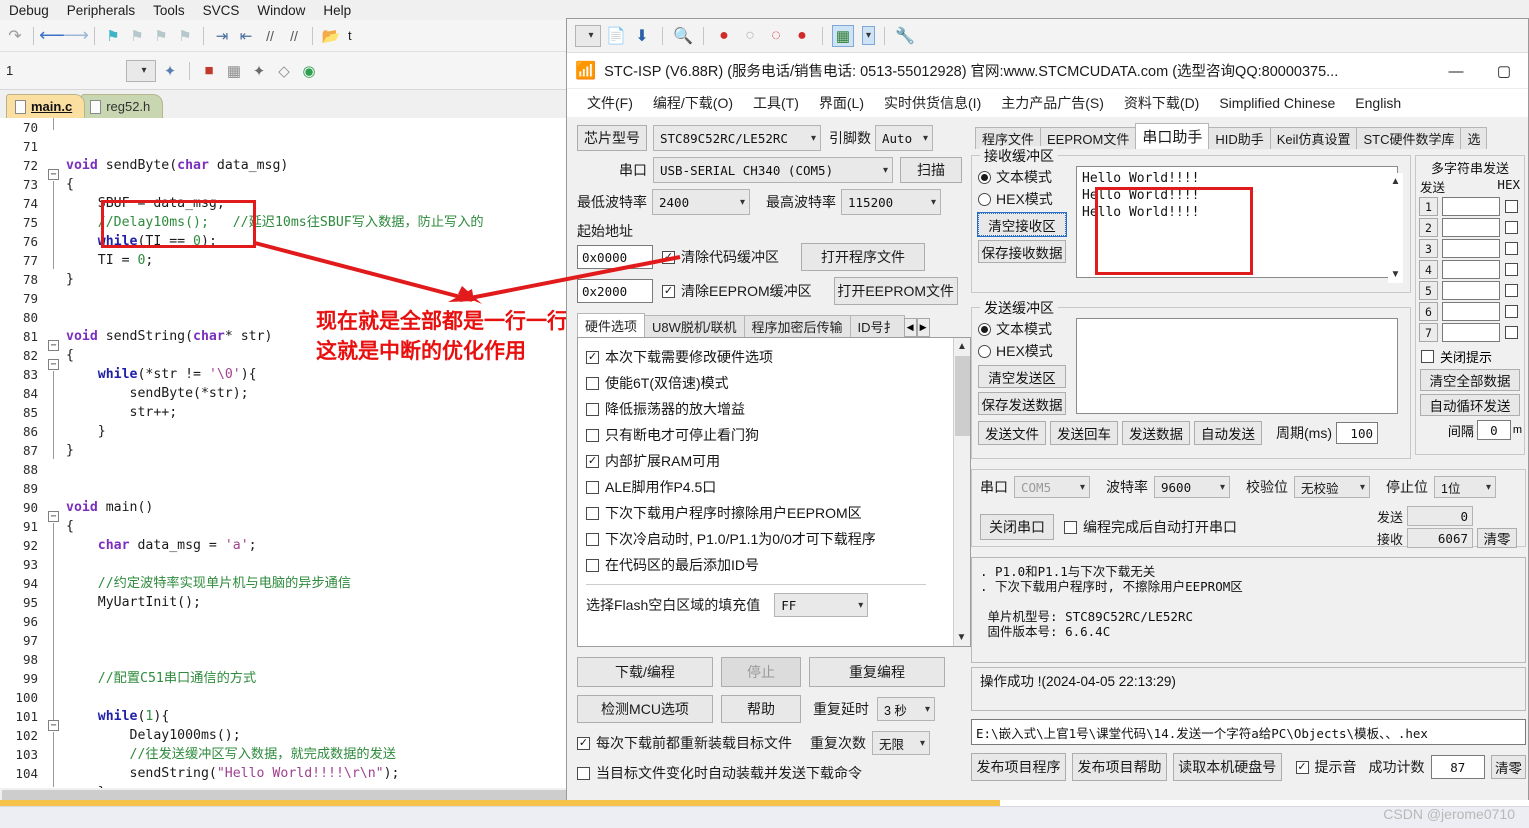 This screenshot has height=828, width=1529. I want to click on download-pin-icon: ⬇, so click(642, 36).